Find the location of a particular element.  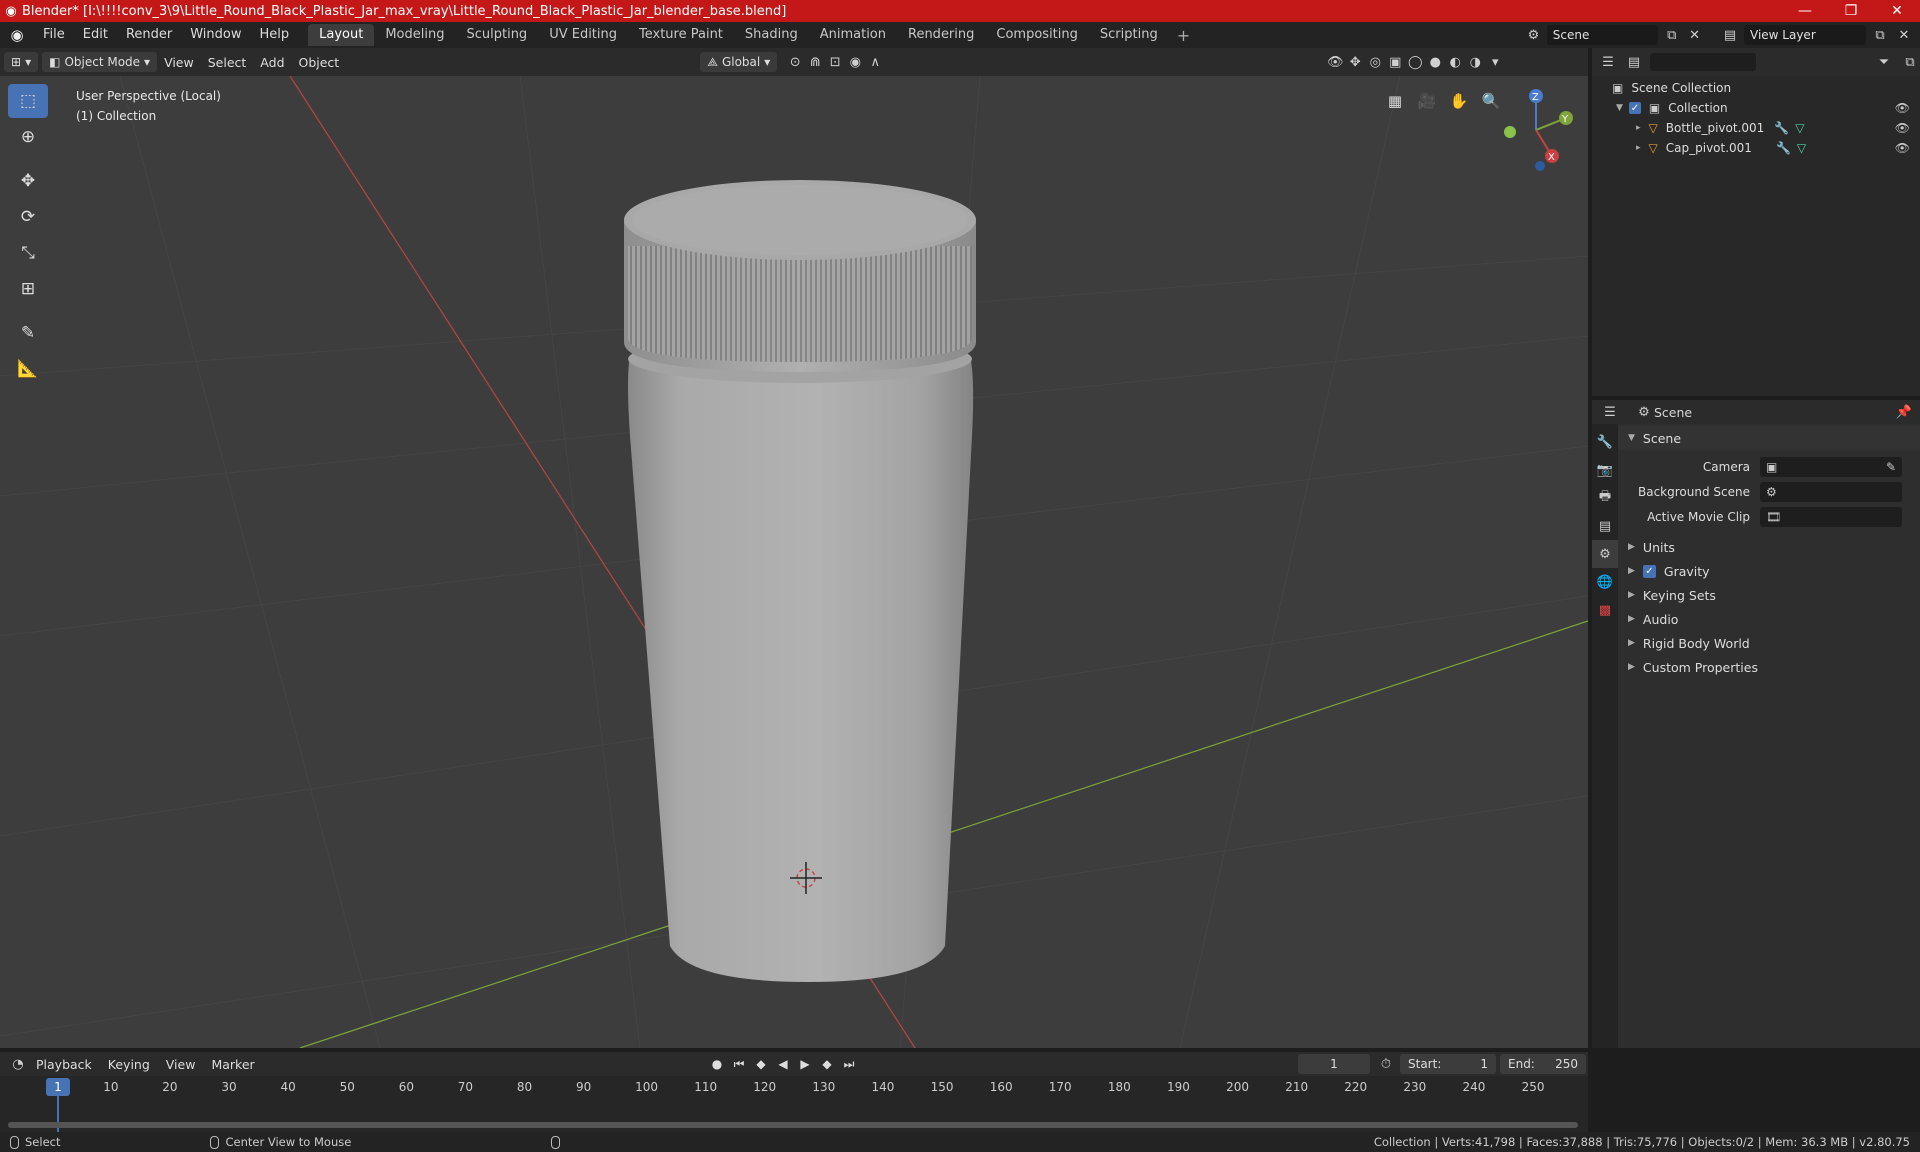

collection-checkbox: ✓ is located at coordinates (1634, 108).